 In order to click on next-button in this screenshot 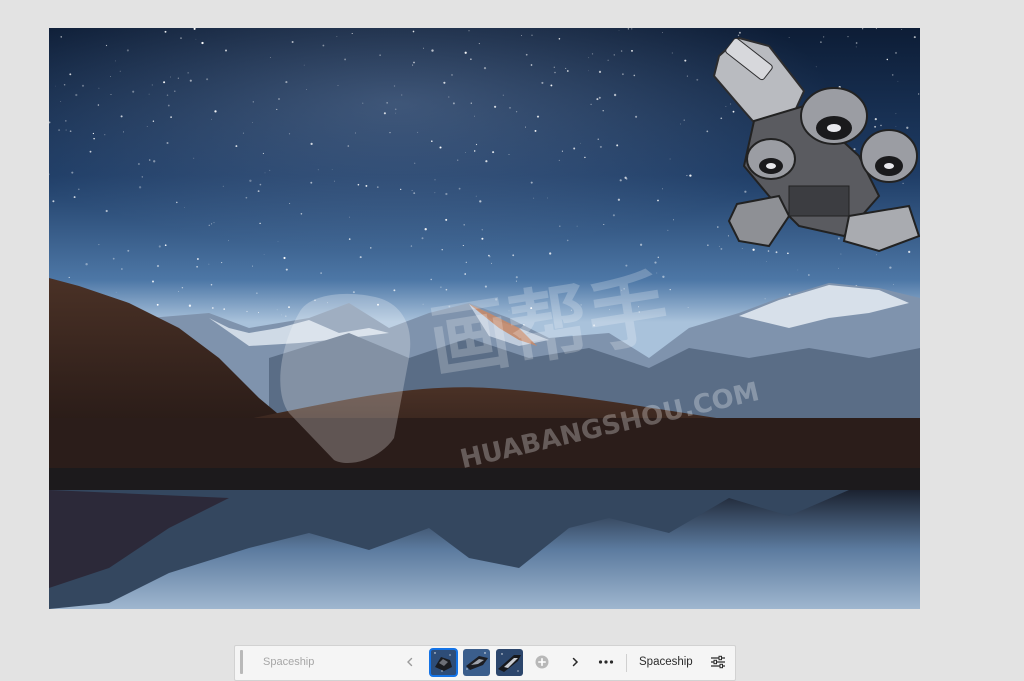, I will do `click(575, 662)`.